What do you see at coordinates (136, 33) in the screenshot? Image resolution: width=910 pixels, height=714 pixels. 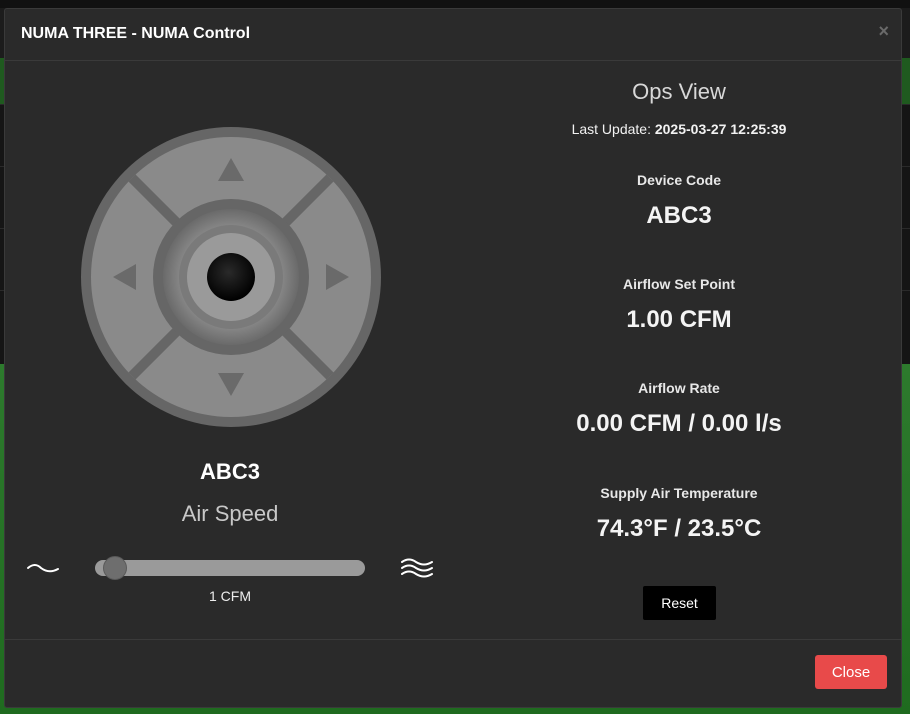 I see `modal-title: NUMA THREE - NUMA Control` at bounding box center [136, 33].